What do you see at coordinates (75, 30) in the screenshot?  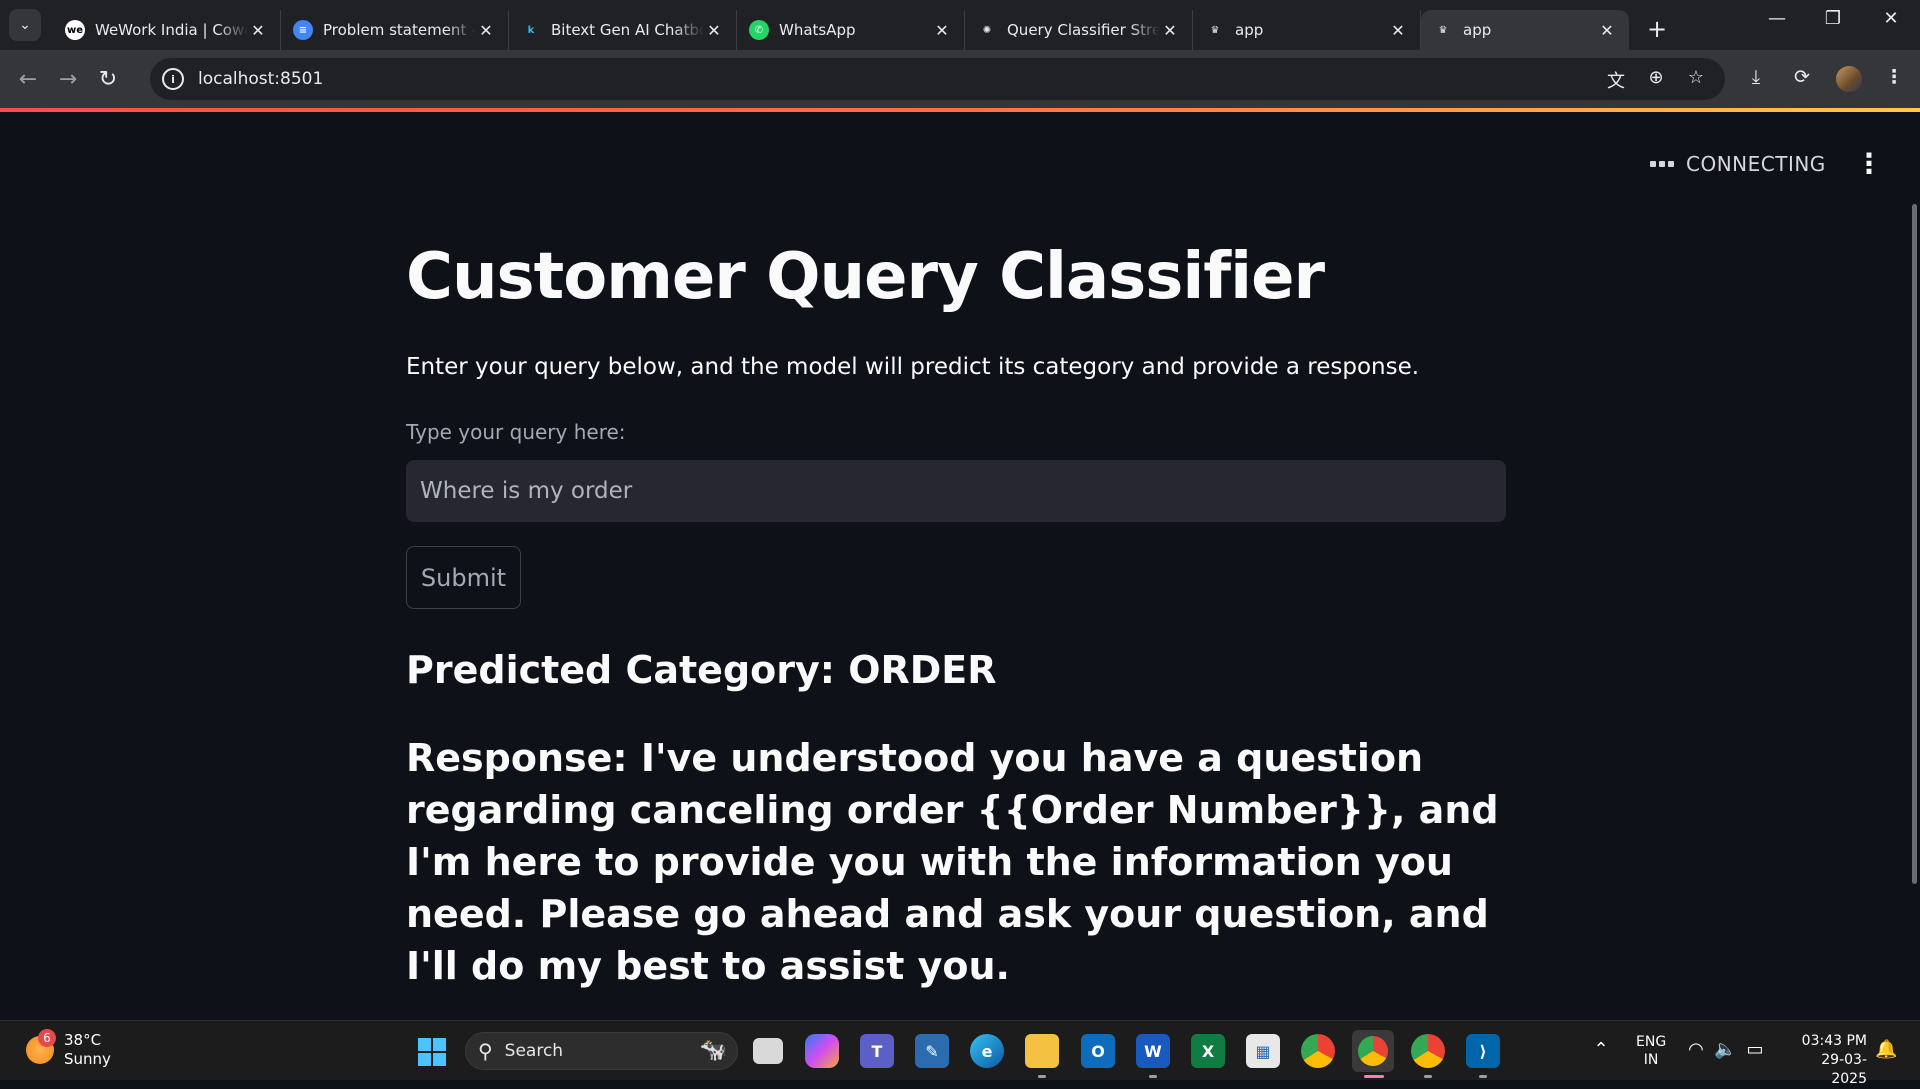 I see `wework-icon: we` at bounding box center [75, 30].